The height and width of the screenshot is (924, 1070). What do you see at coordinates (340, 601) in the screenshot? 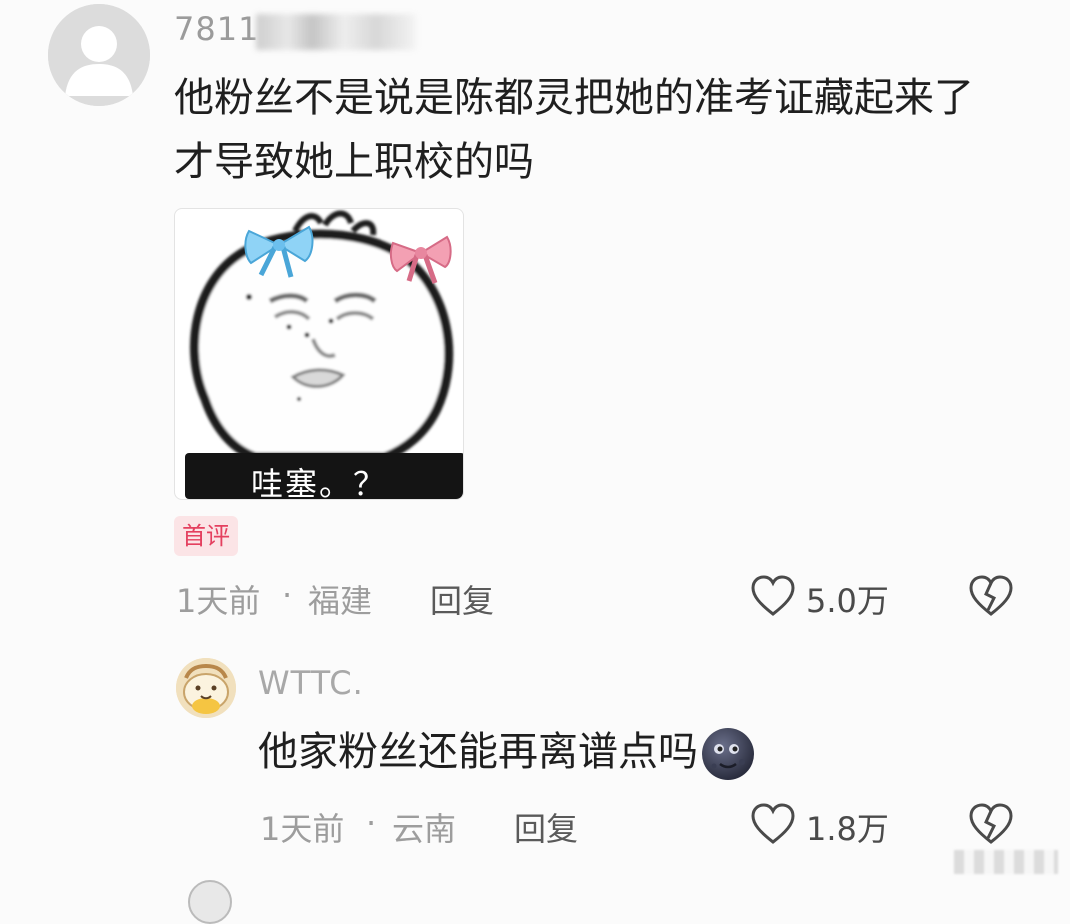
I see `comment-location: 福建` at bounding box center [340, 601].